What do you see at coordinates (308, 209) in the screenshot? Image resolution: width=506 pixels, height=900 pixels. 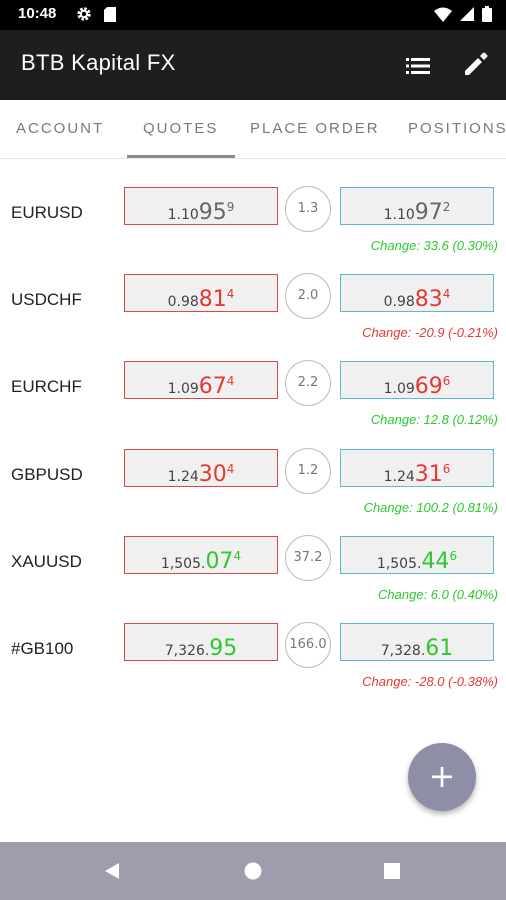 I see `spread-indicator: 1.3` at bounding box center [308, 209].